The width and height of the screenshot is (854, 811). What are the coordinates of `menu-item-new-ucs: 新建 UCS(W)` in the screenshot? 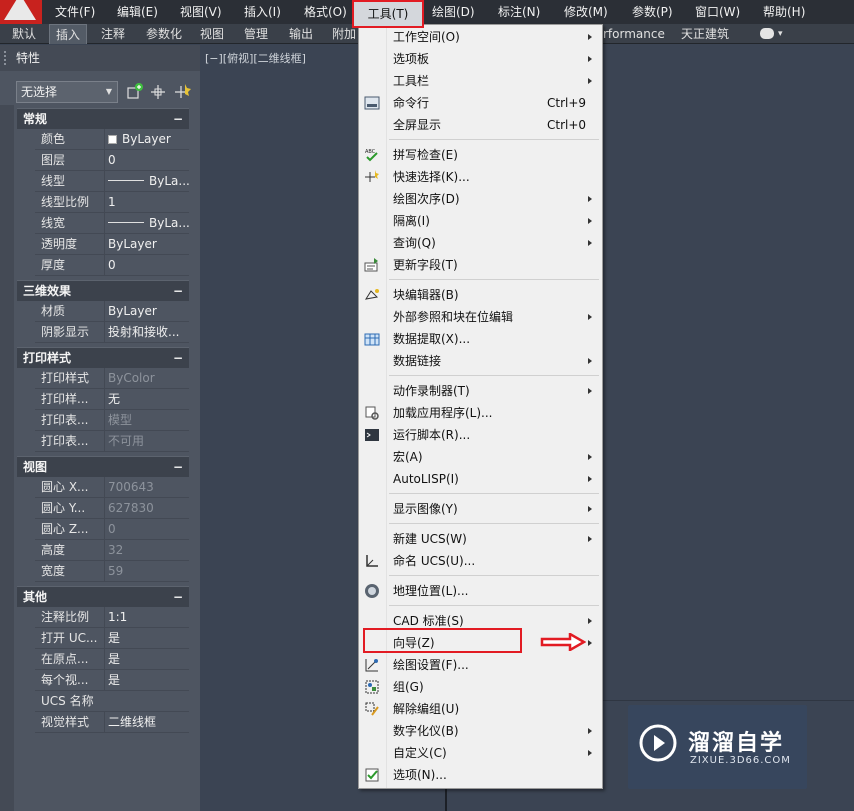 It's located at (480, 539).